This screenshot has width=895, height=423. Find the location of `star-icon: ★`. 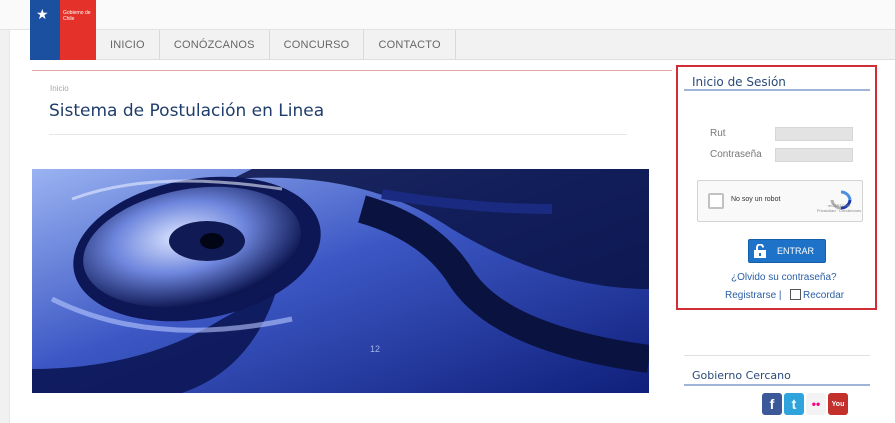

star-icon: ★ is located at coordinates (42, 15).